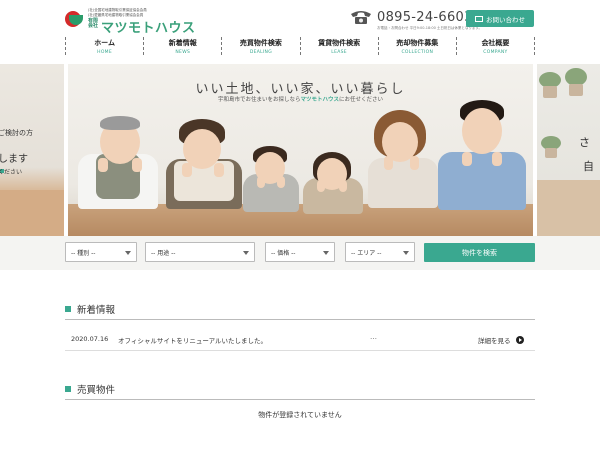 The height and width of the screenshot is (450, 600). Describe the element at coordinates (96, 310) in the screenshot. I see `news-title: 新着情報` at that location.